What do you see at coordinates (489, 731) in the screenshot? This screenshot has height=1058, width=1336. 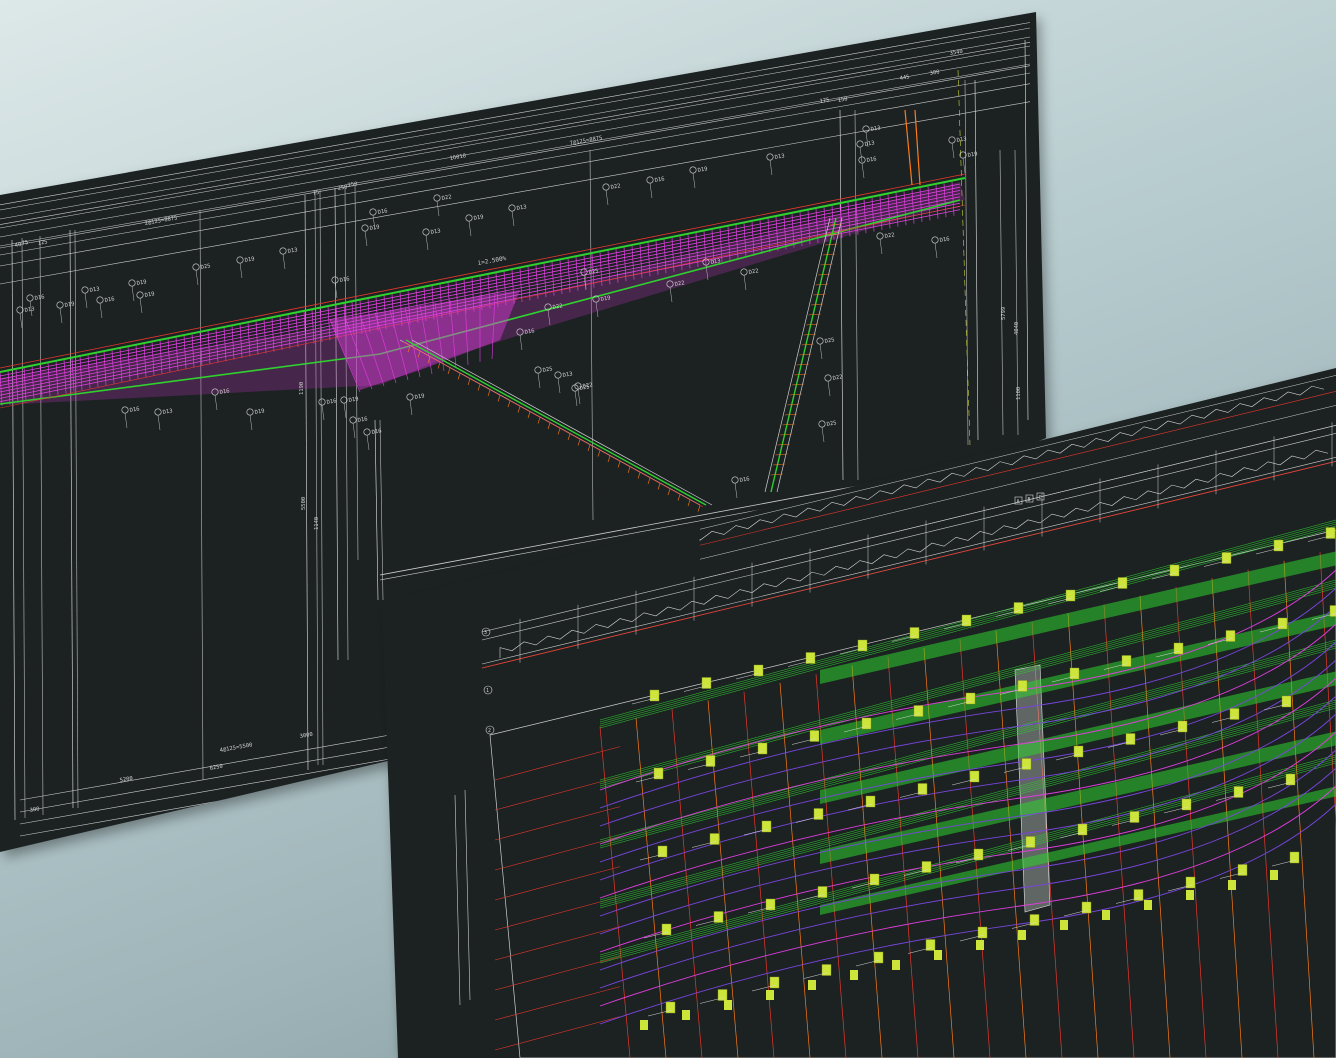 I see `axis-label: 2` at bounding box center [489, 731].